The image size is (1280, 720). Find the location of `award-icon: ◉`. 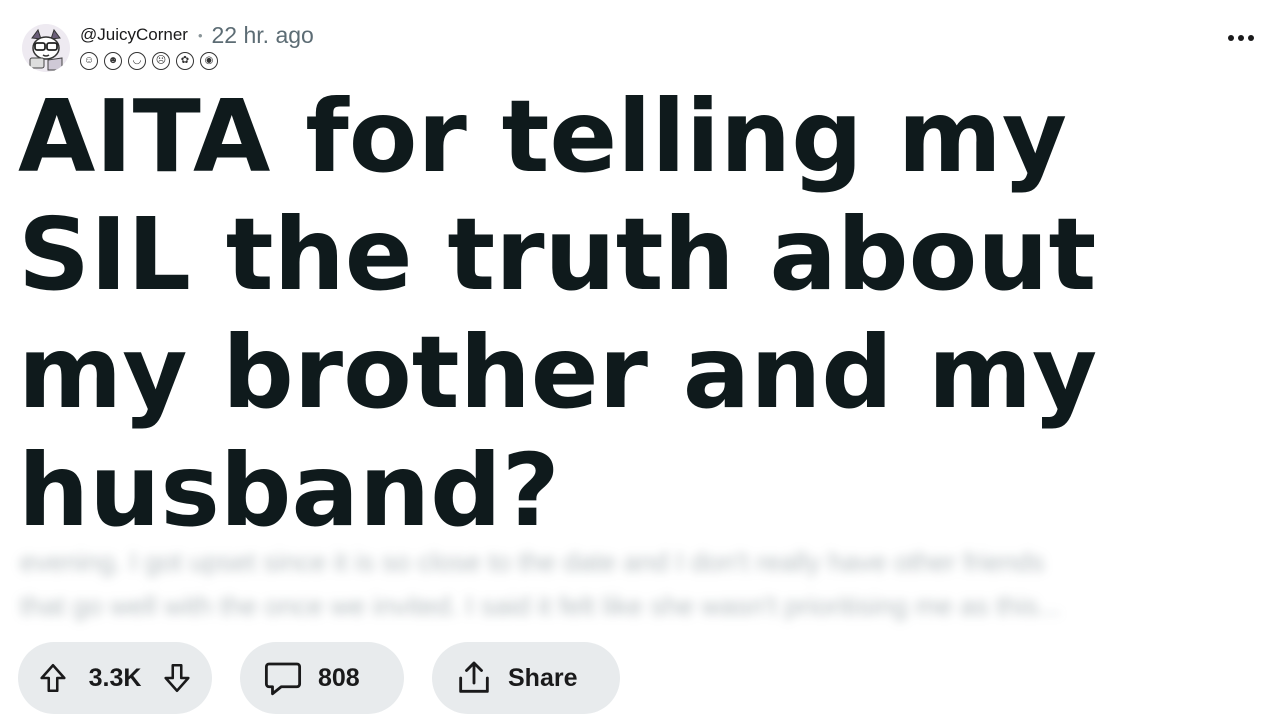

award-icon: ◉ is located at coordinates (209, 61).